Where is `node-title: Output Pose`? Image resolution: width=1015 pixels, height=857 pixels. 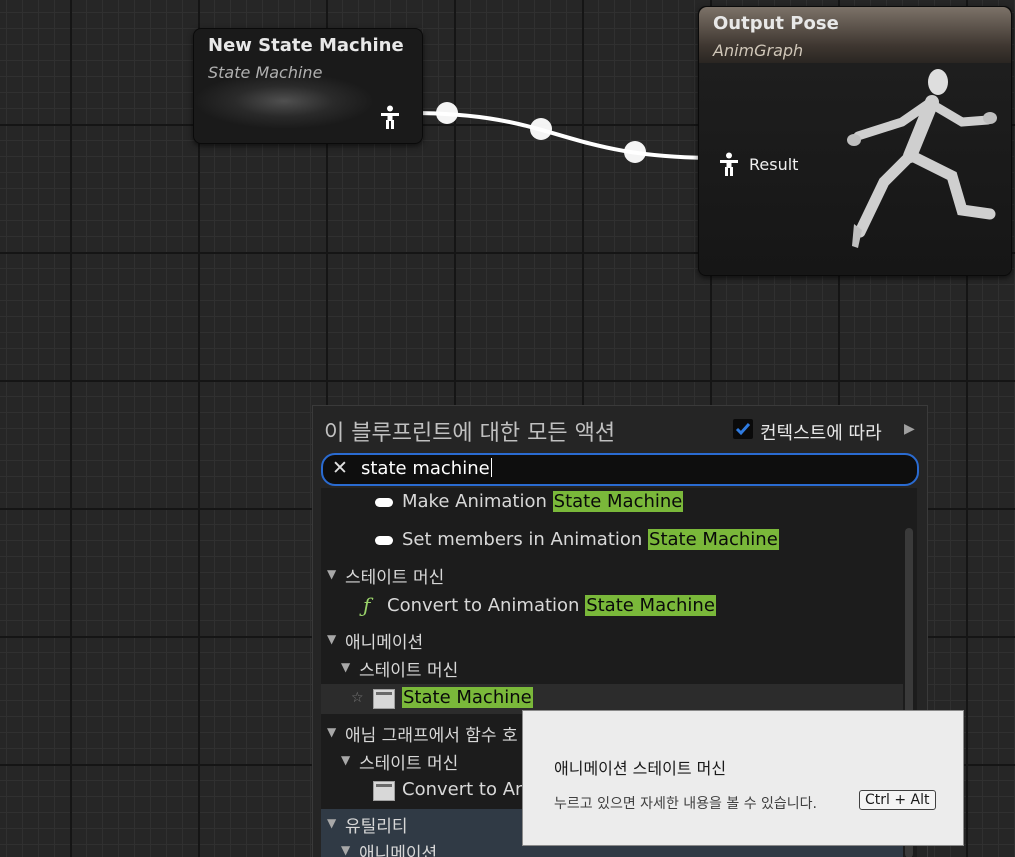 node-title: Output Pose is located at coordinates (776, 23).